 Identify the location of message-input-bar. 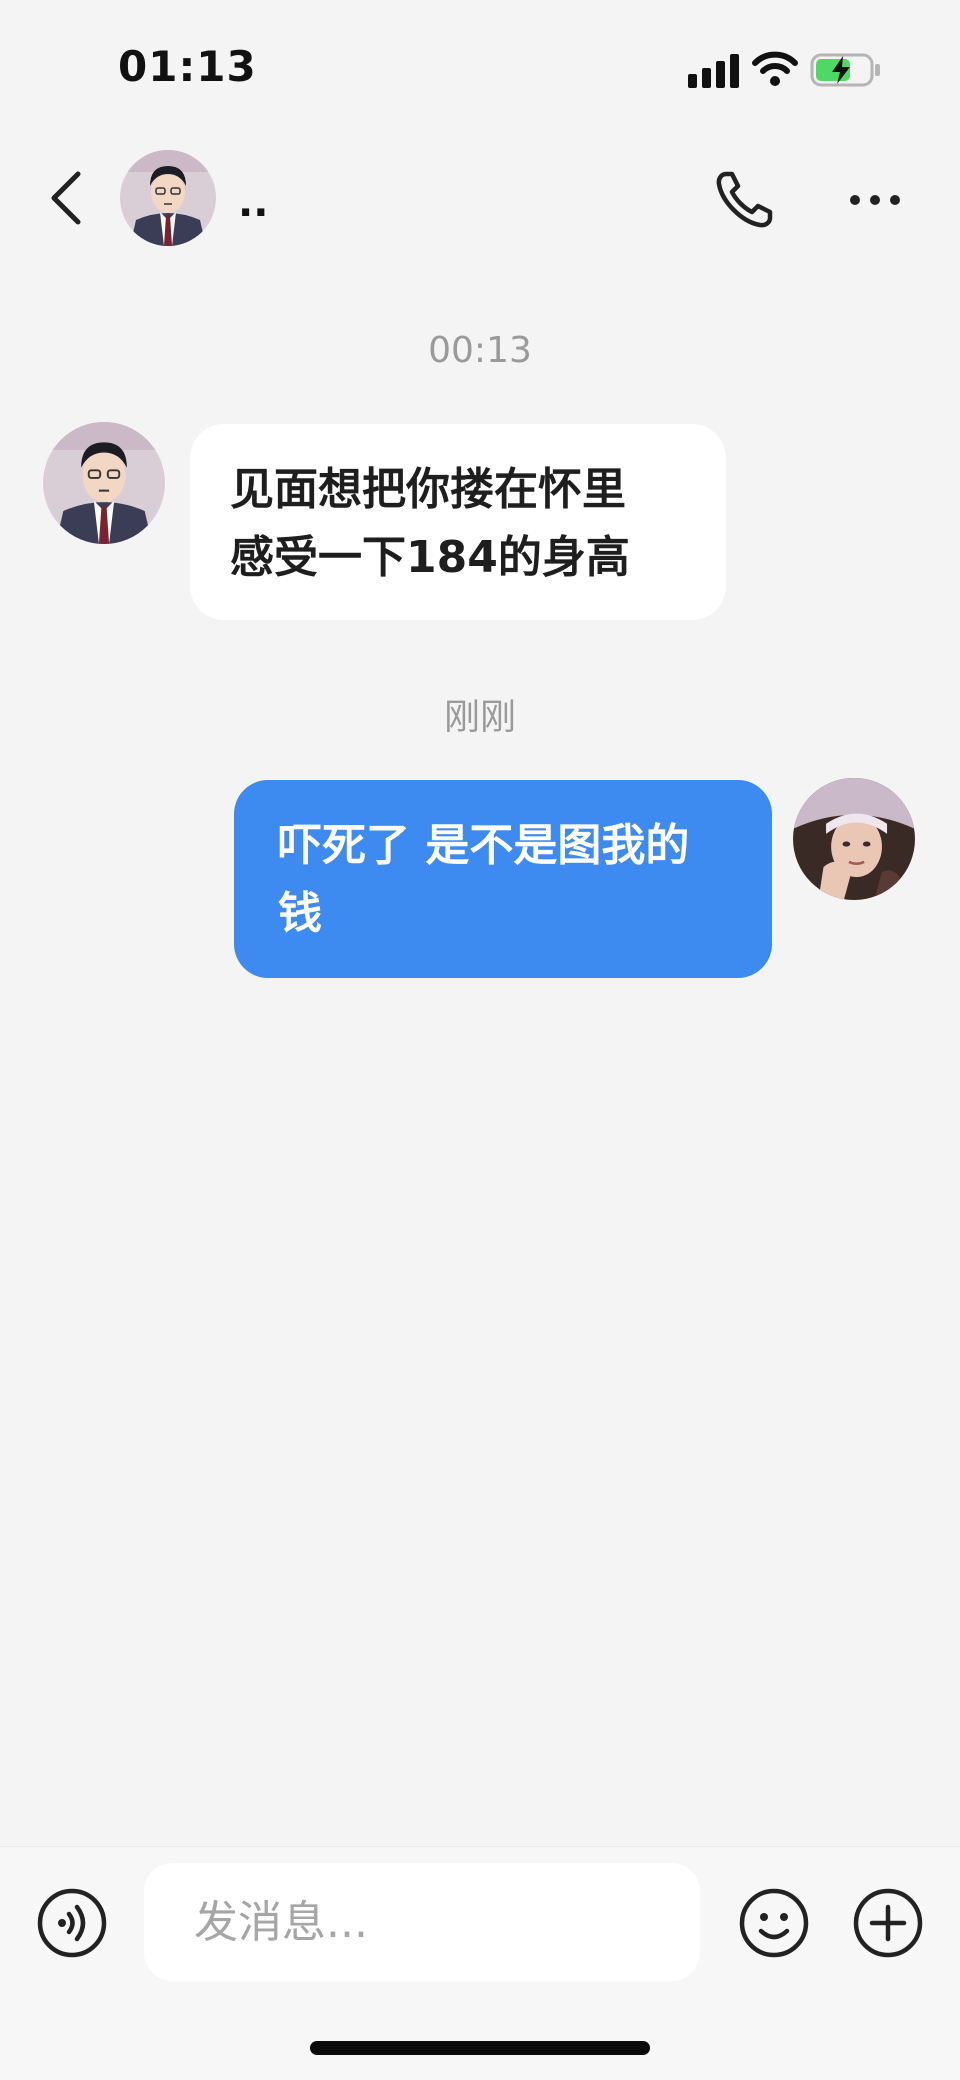
(480, 1963).